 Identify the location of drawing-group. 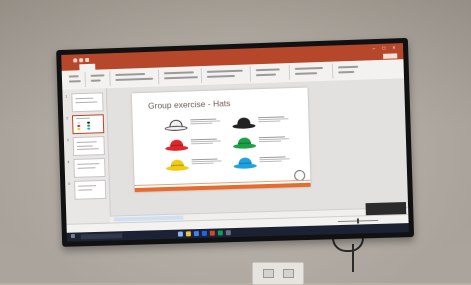
(227, 74).